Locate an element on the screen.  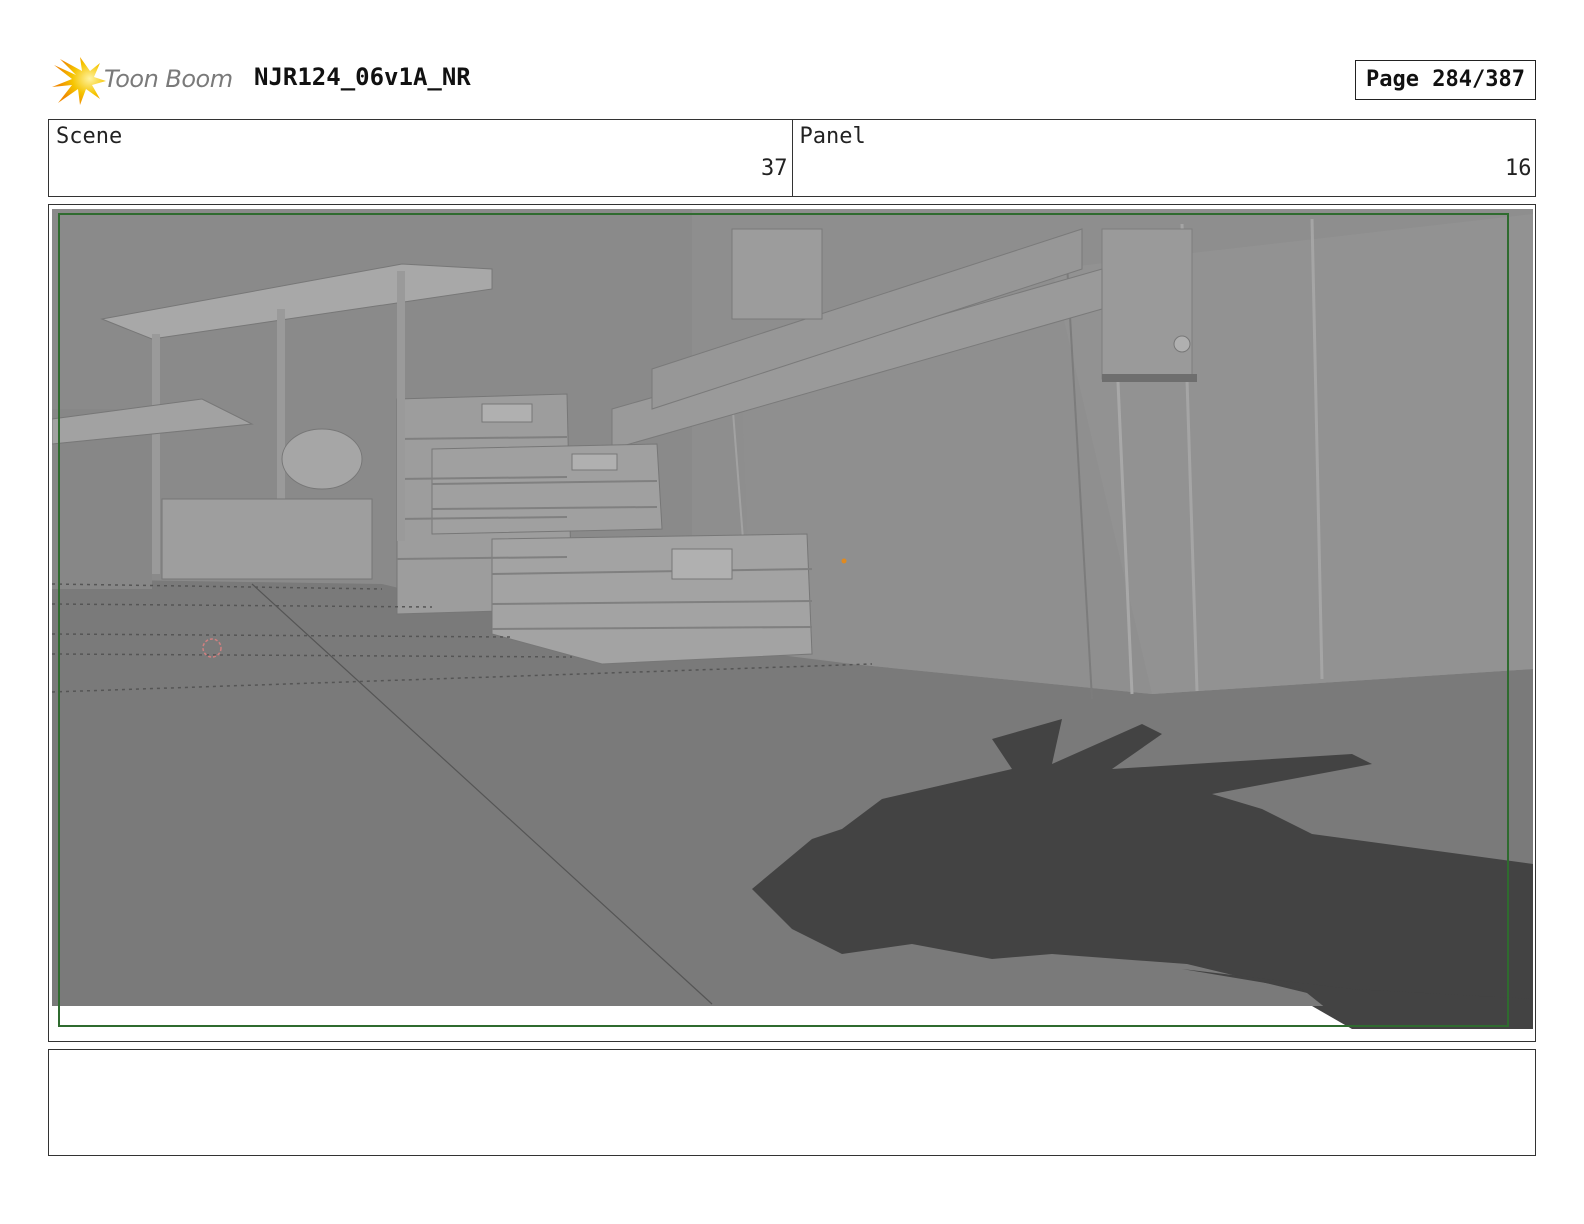
panel-label: Panel is located at coordinates (832, 136).